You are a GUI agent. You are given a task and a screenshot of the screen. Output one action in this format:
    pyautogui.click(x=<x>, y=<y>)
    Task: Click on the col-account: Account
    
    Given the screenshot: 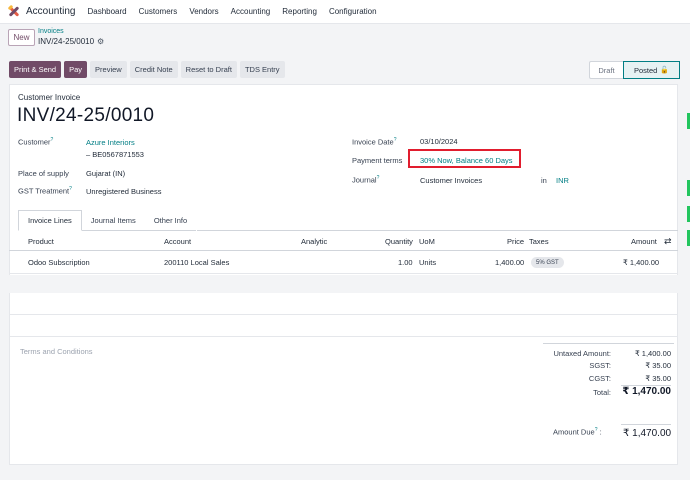 What is the action you would take?
    pyautogui.click(x=177, y=241)
    